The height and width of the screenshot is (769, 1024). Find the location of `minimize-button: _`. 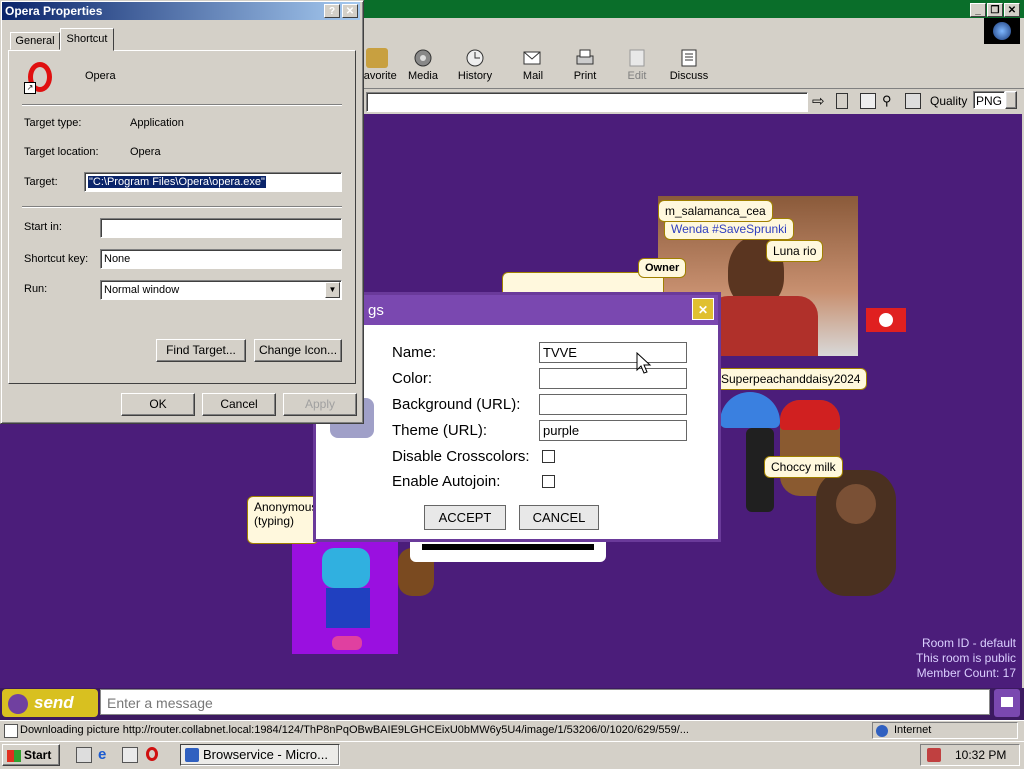

minimize-button: _ is located at coordinates (978, 10).